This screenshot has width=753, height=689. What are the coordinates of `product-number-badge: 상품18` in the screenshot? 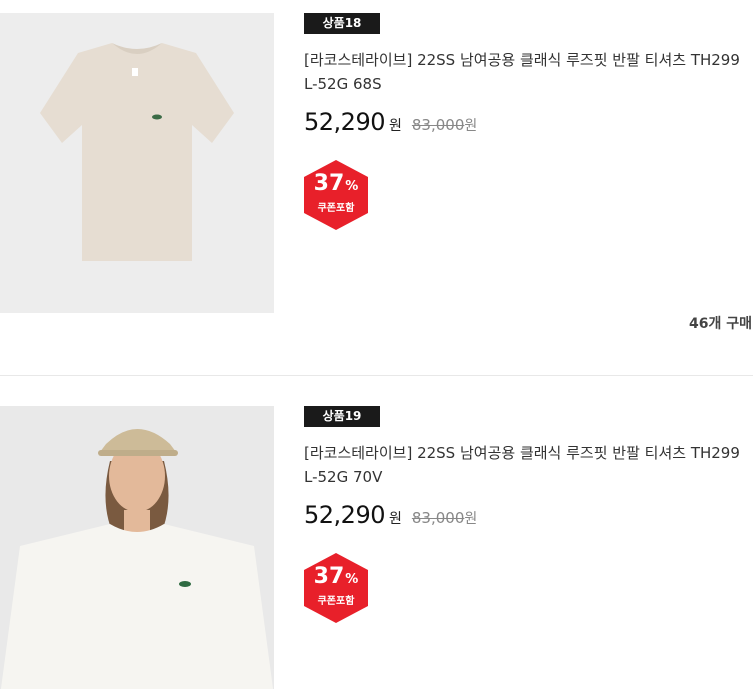 It's located at (342, 23).